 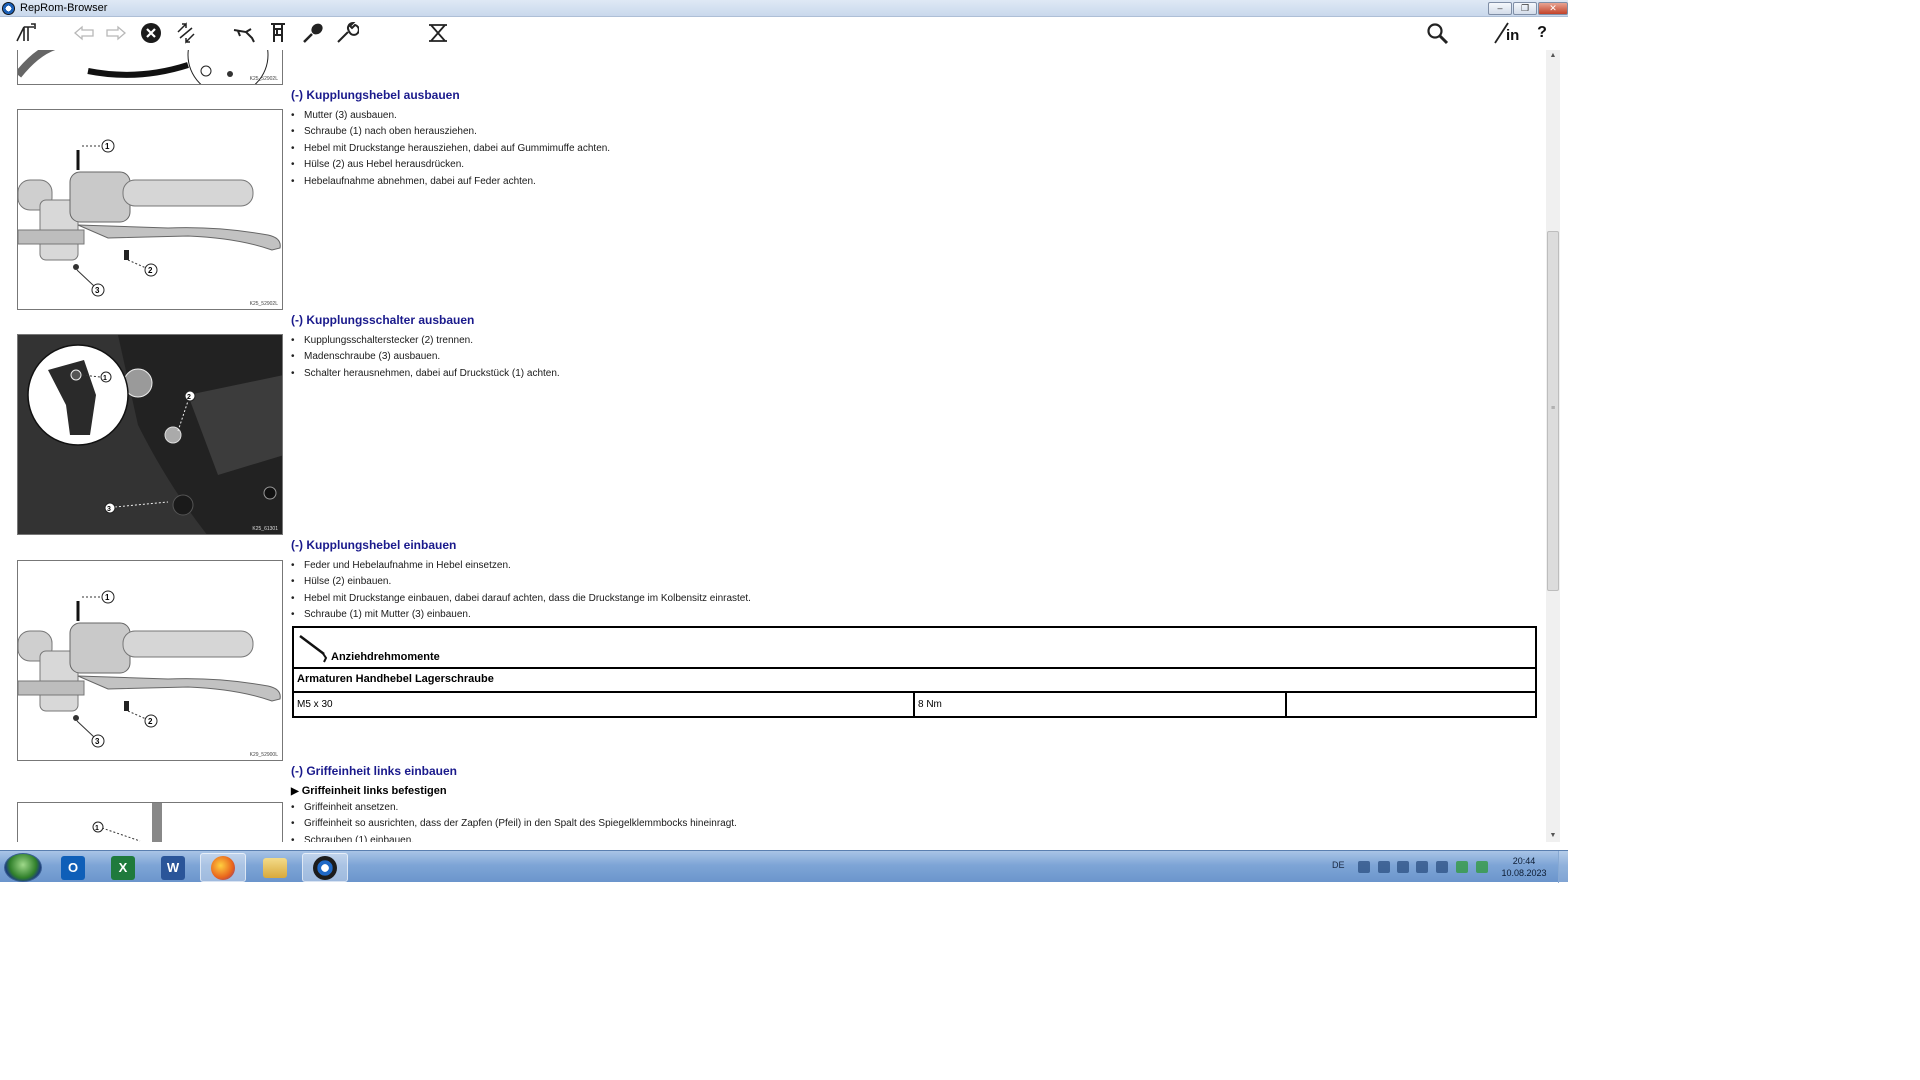 I want to click on step-item: Griffeinheit ansetzen., so click(x=514, y=808).